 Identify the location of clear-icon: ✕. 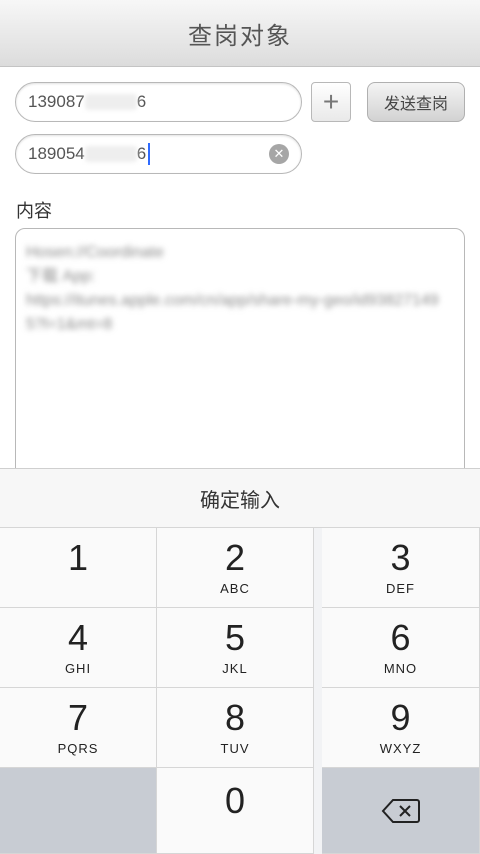
(279, 154).